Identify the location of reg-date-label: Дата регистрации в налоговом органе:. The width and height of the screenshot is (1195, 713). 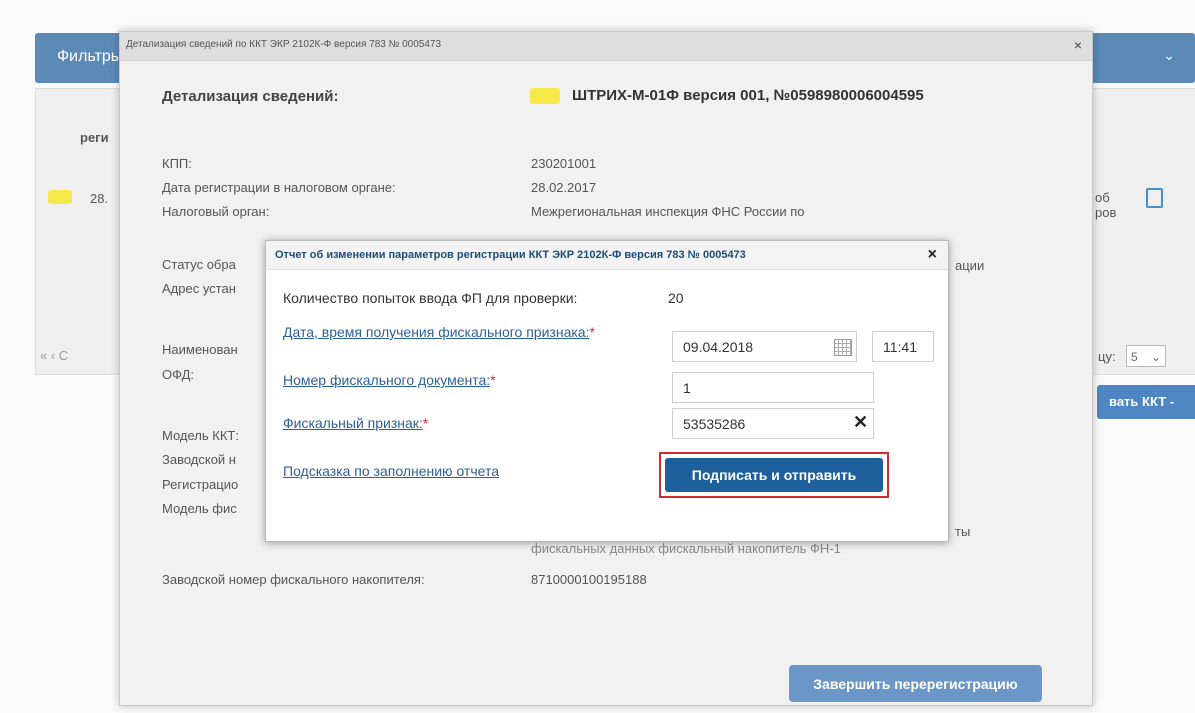
(279, 187).